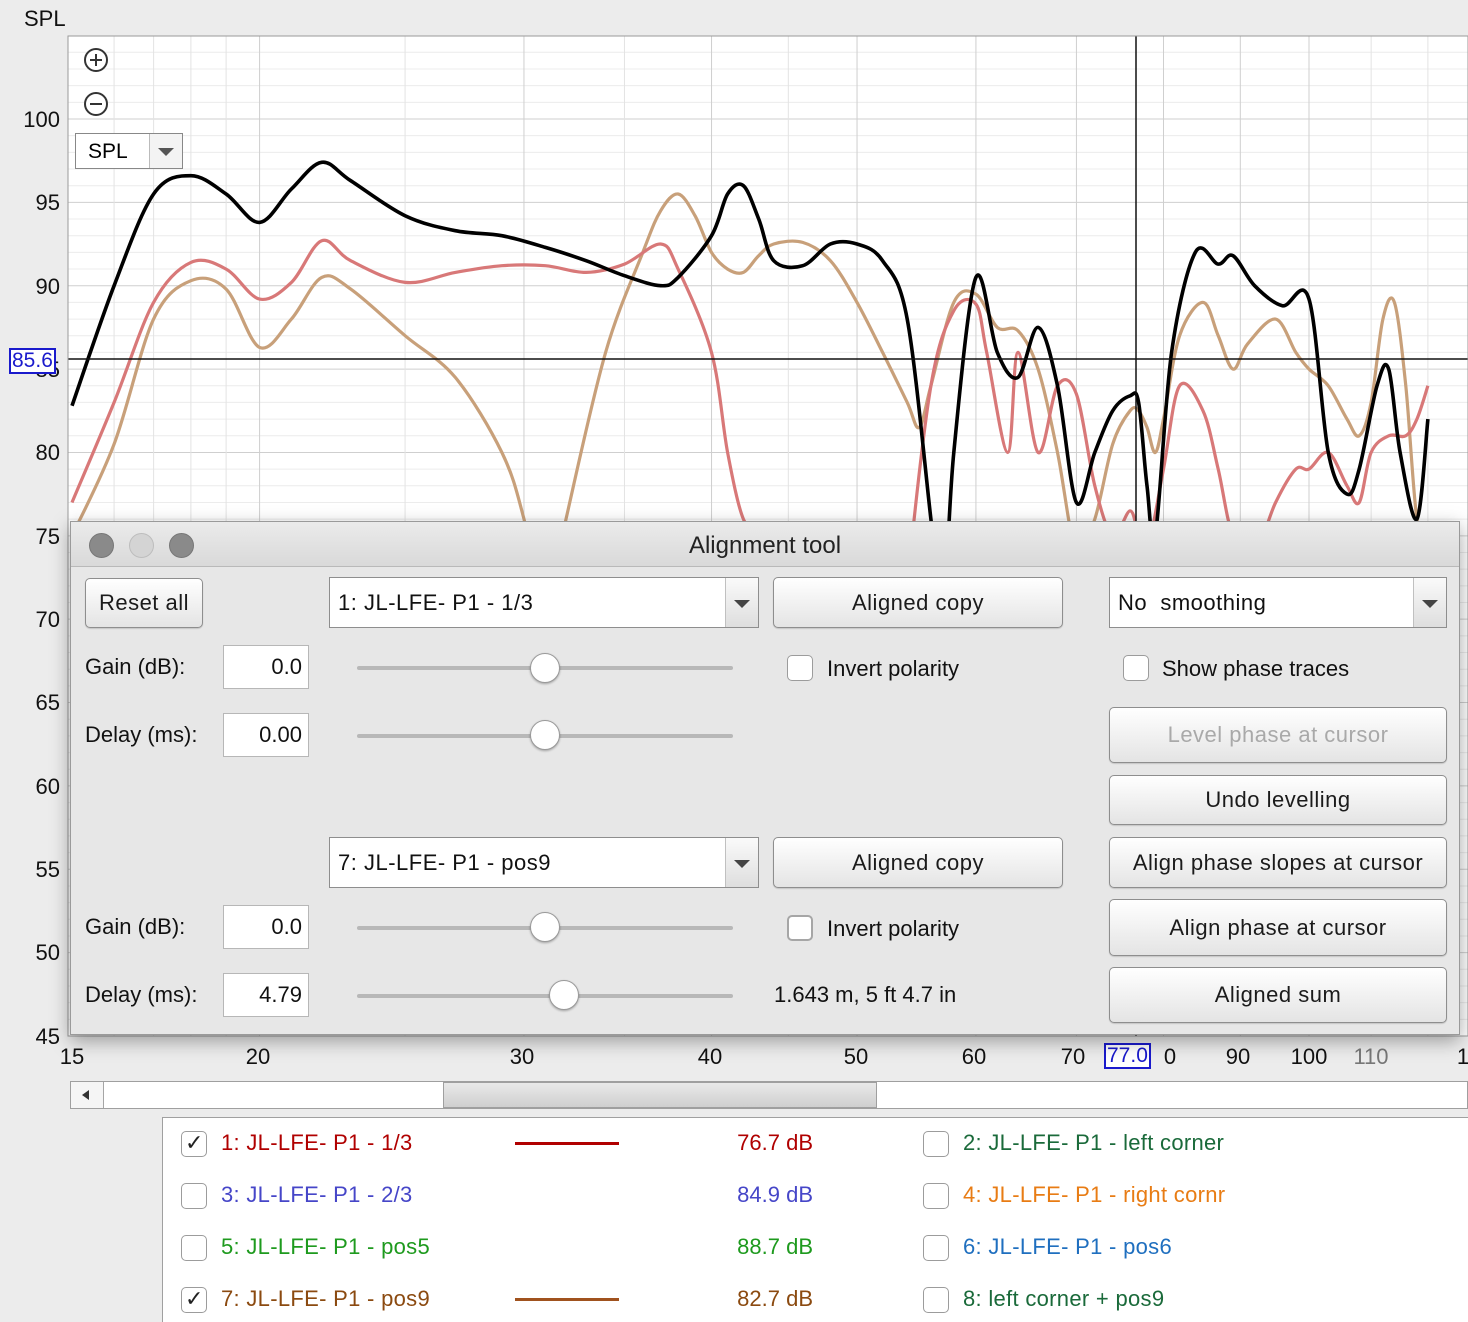 The image size is (1468, 1322). What do you see at coordinates (436, 602) in the screenshot?
I see `top-measurement-value: 1: JL-LFE- P1 - 1/3` at bounding box center [436, 602].